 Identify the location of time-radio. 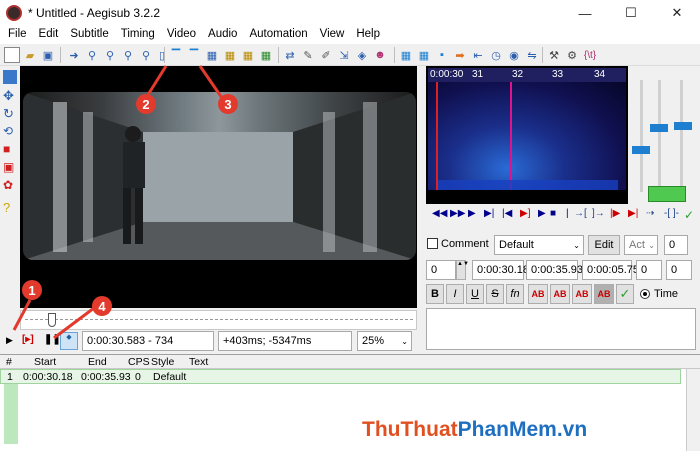
(645, 294).